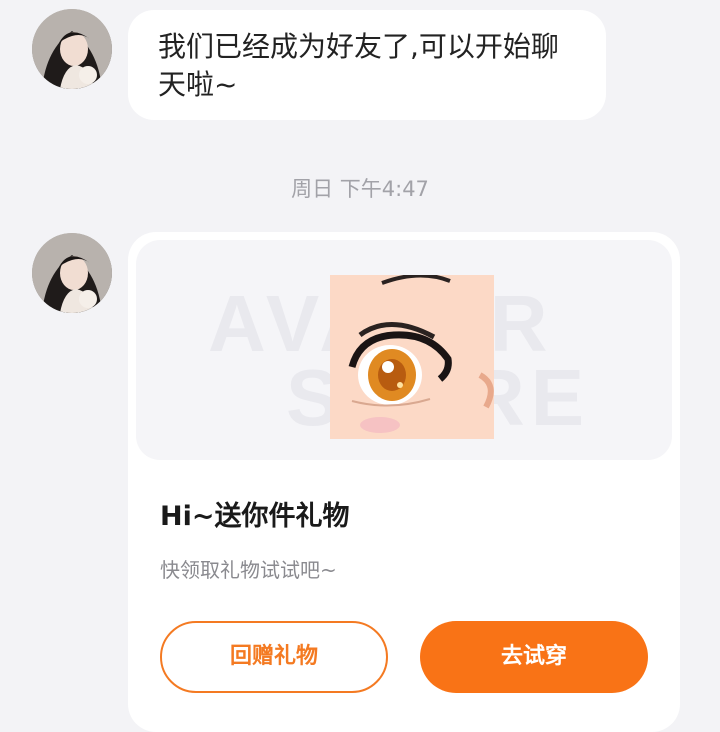 This screenshot has height=732, width=720. What do you see at coordinates (255, 516) in the screenshot?
I see `gift-card-title: Hi~送你件礼物` at bounding box center [255, 516].